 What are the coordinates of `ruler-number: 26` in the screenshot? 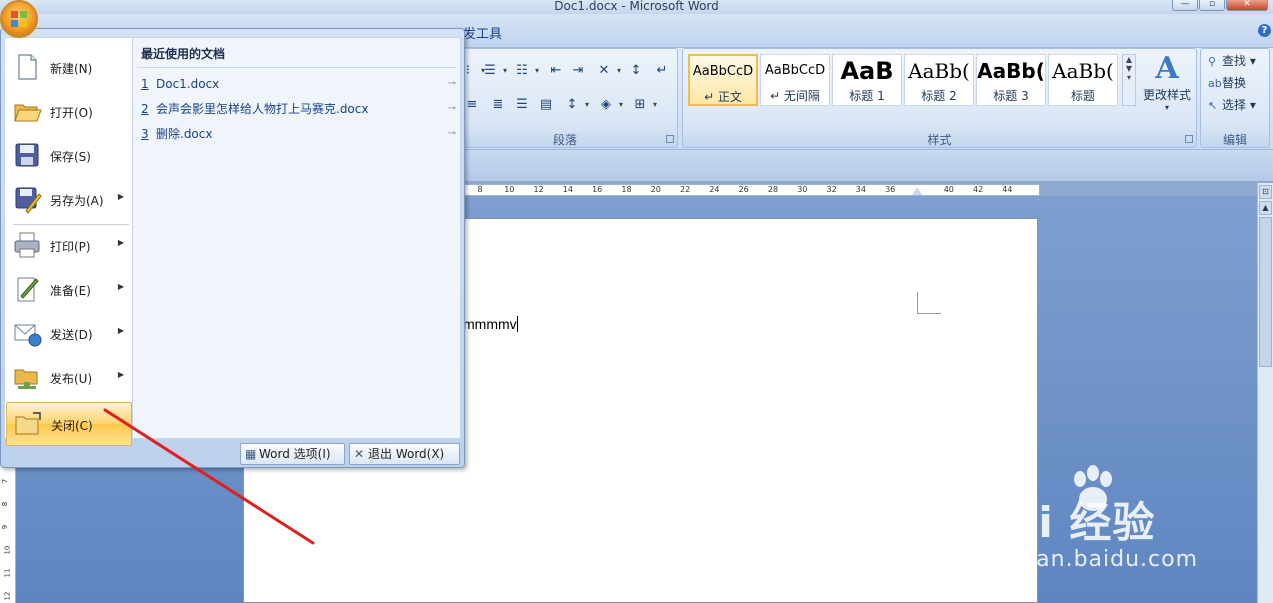 It's located at (743, 189).